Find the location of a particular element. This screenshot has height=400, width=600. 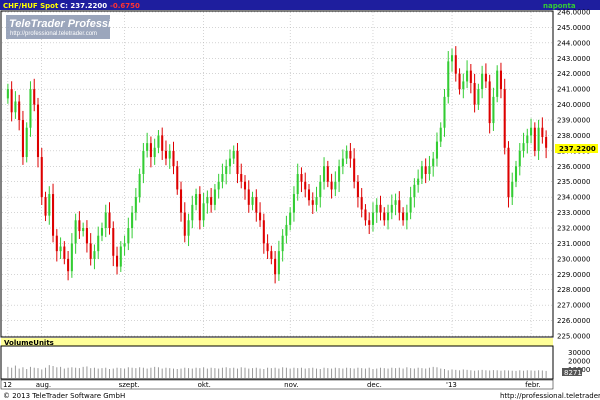

price-tick-label: 227.0000 is located at coordinates (573, 306).